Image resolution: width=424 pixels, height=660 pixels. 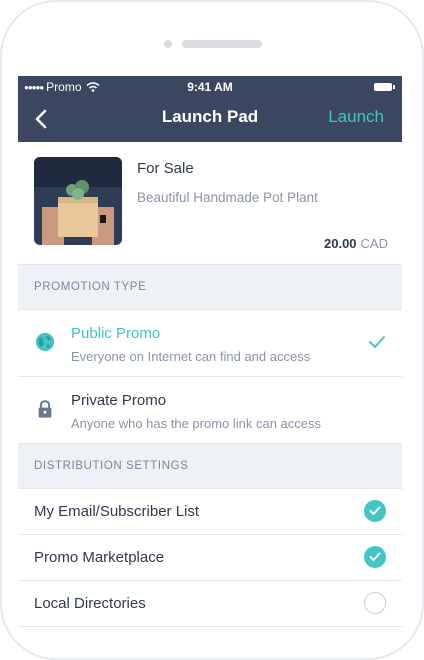 What do you see at coordinates (45, 342) in the screenshot?
I see `globe-icon` at bounding box center [45, 342].